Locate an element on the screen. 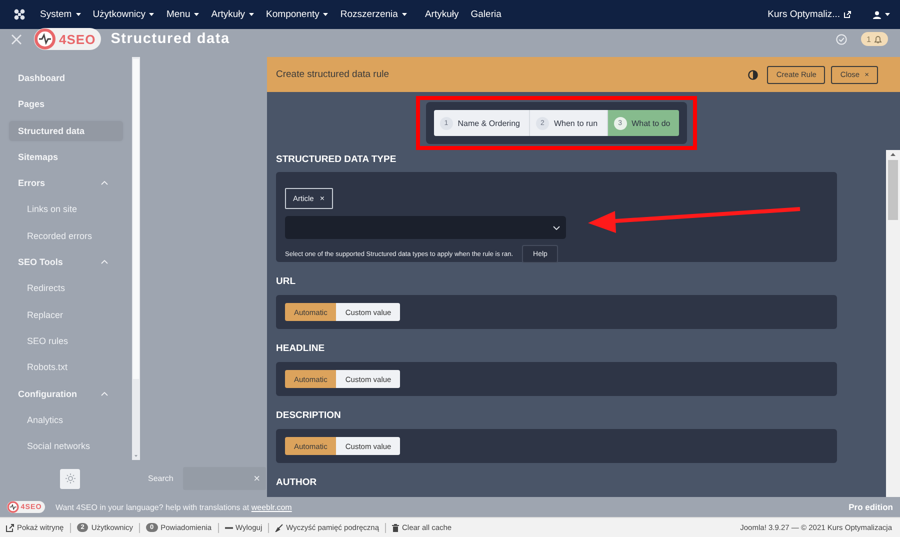 The width and height of the screenshot is (900, 537). notifications-button: 1 is located at coordinates (874, 39).